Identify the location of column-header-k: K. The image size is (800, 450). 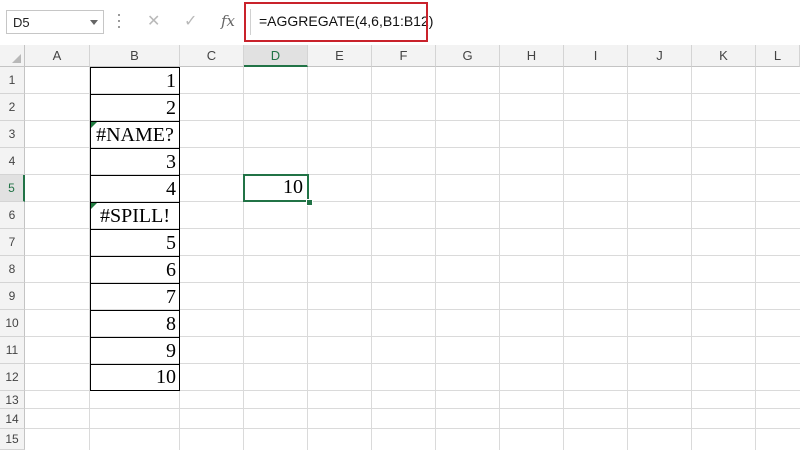
(724, 56).